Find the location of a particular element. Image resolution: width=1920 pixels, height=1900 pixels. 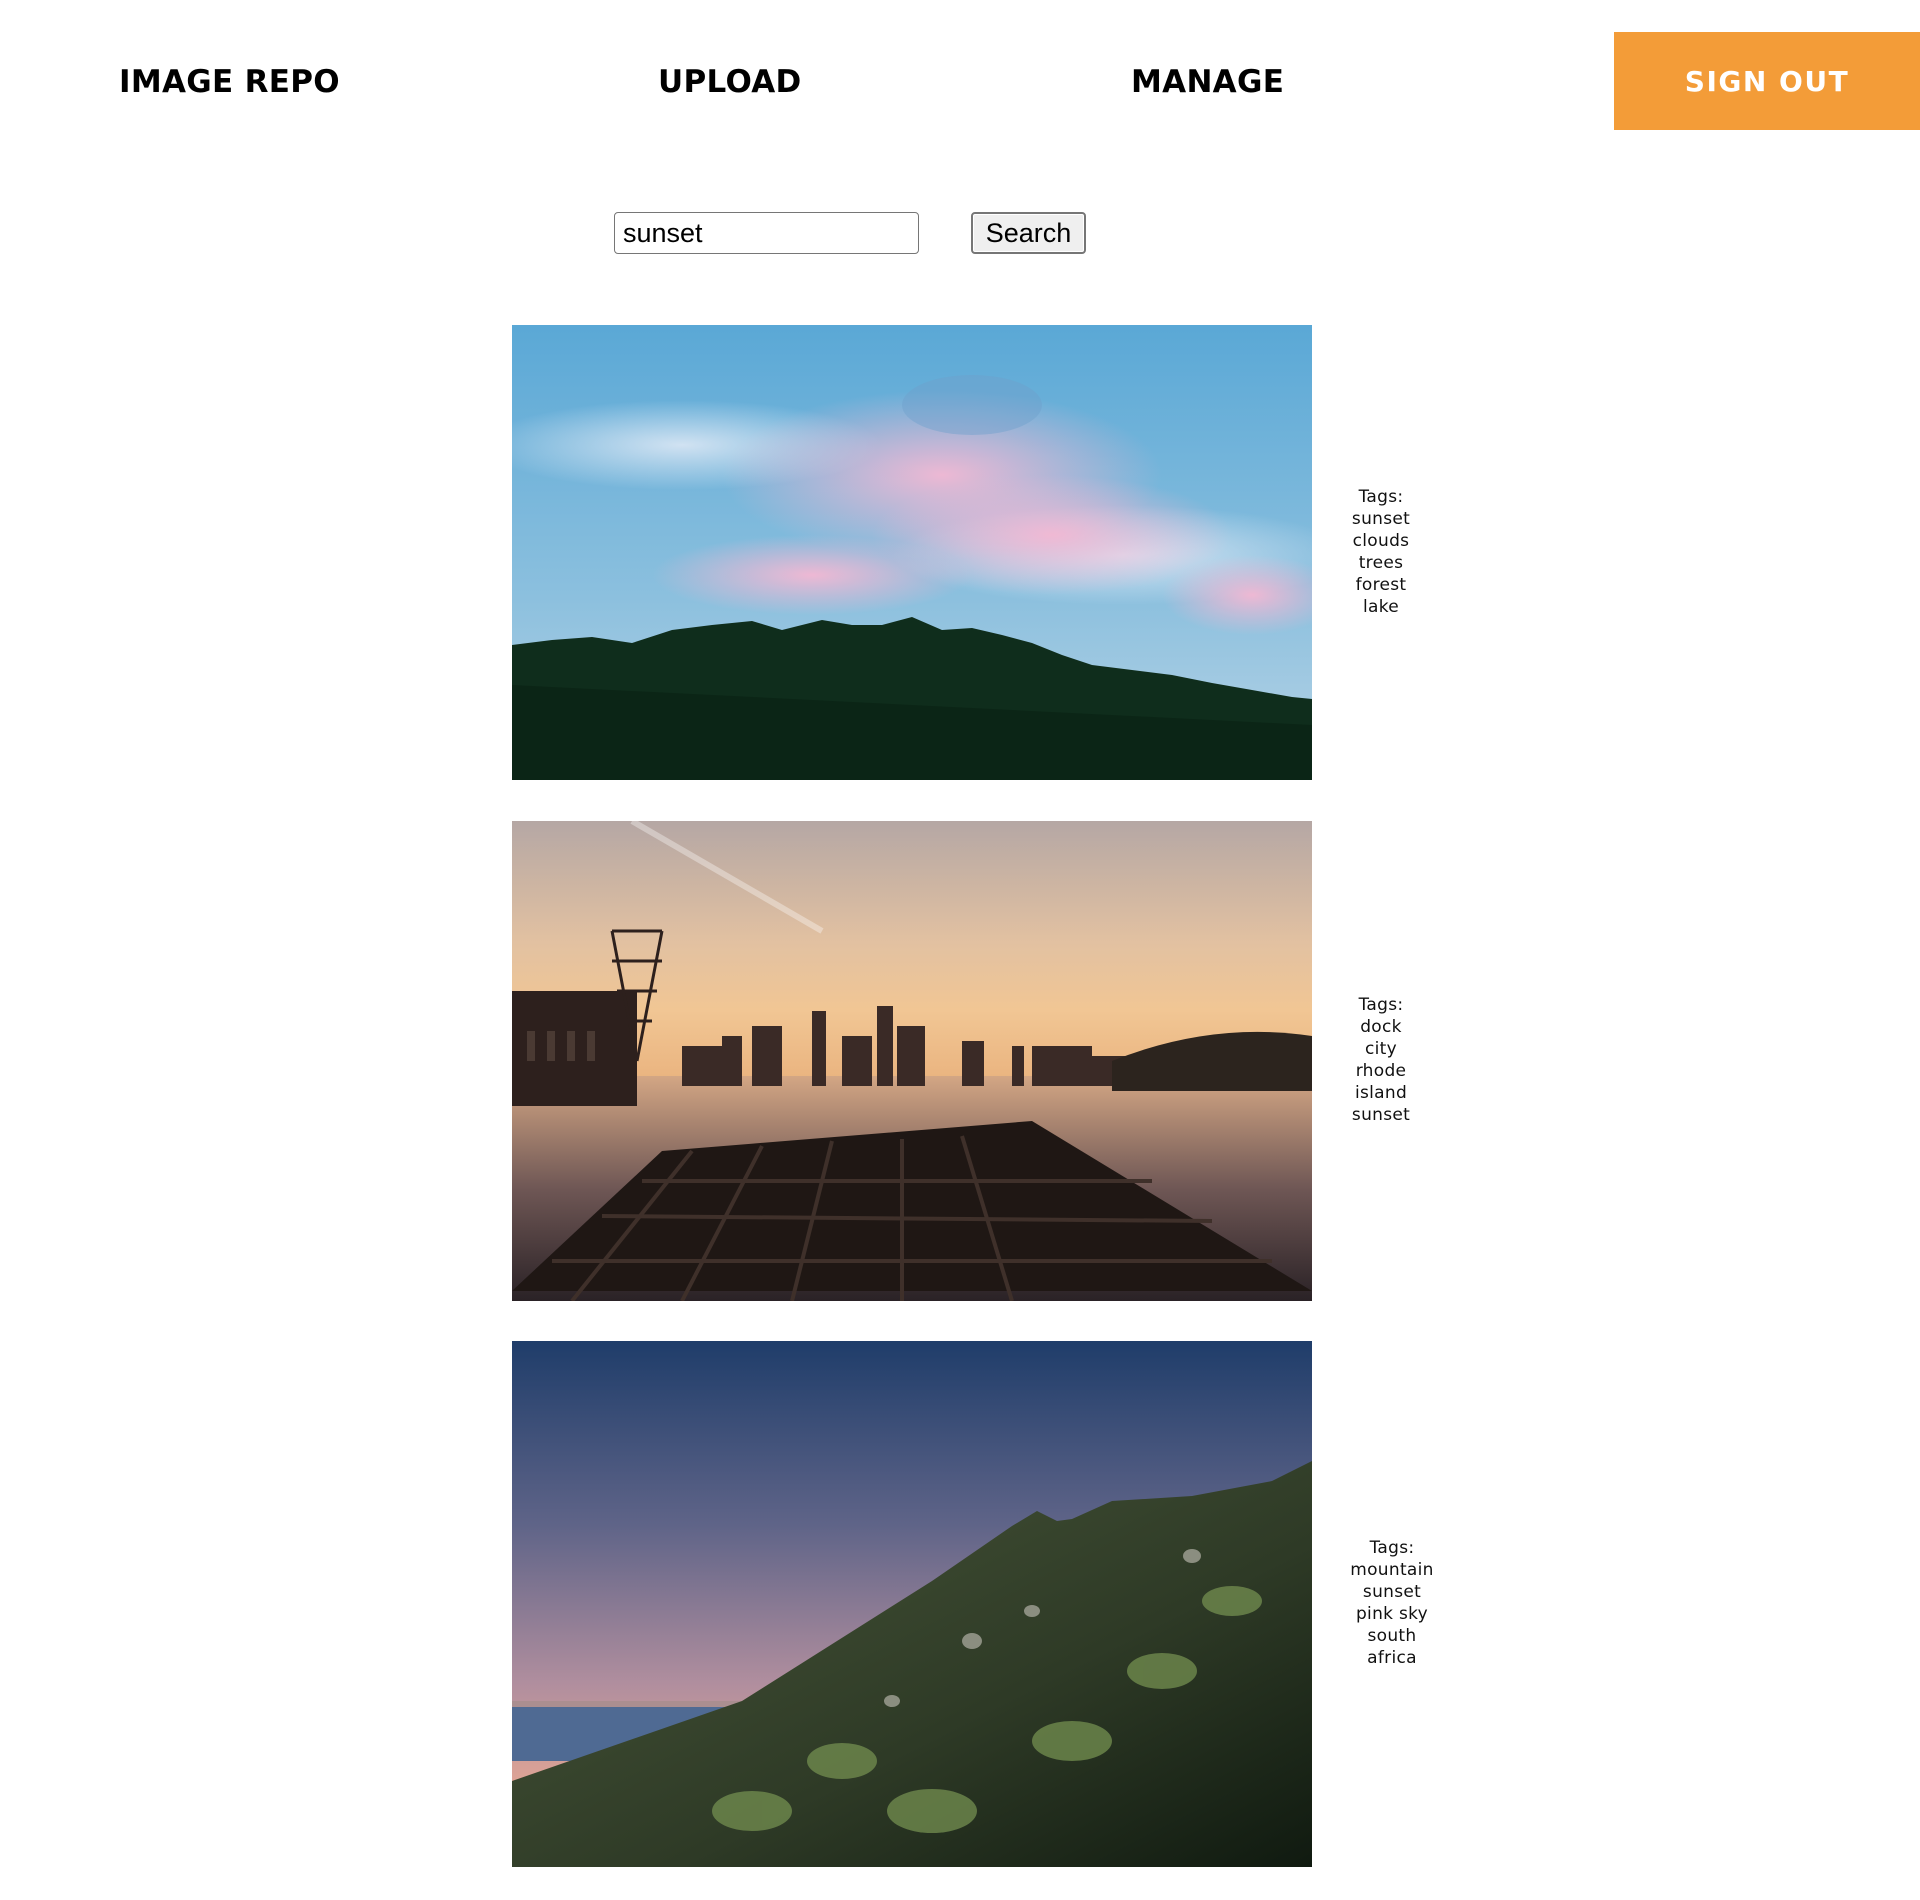

tag: clouds is located at coordinates (1381, 541).